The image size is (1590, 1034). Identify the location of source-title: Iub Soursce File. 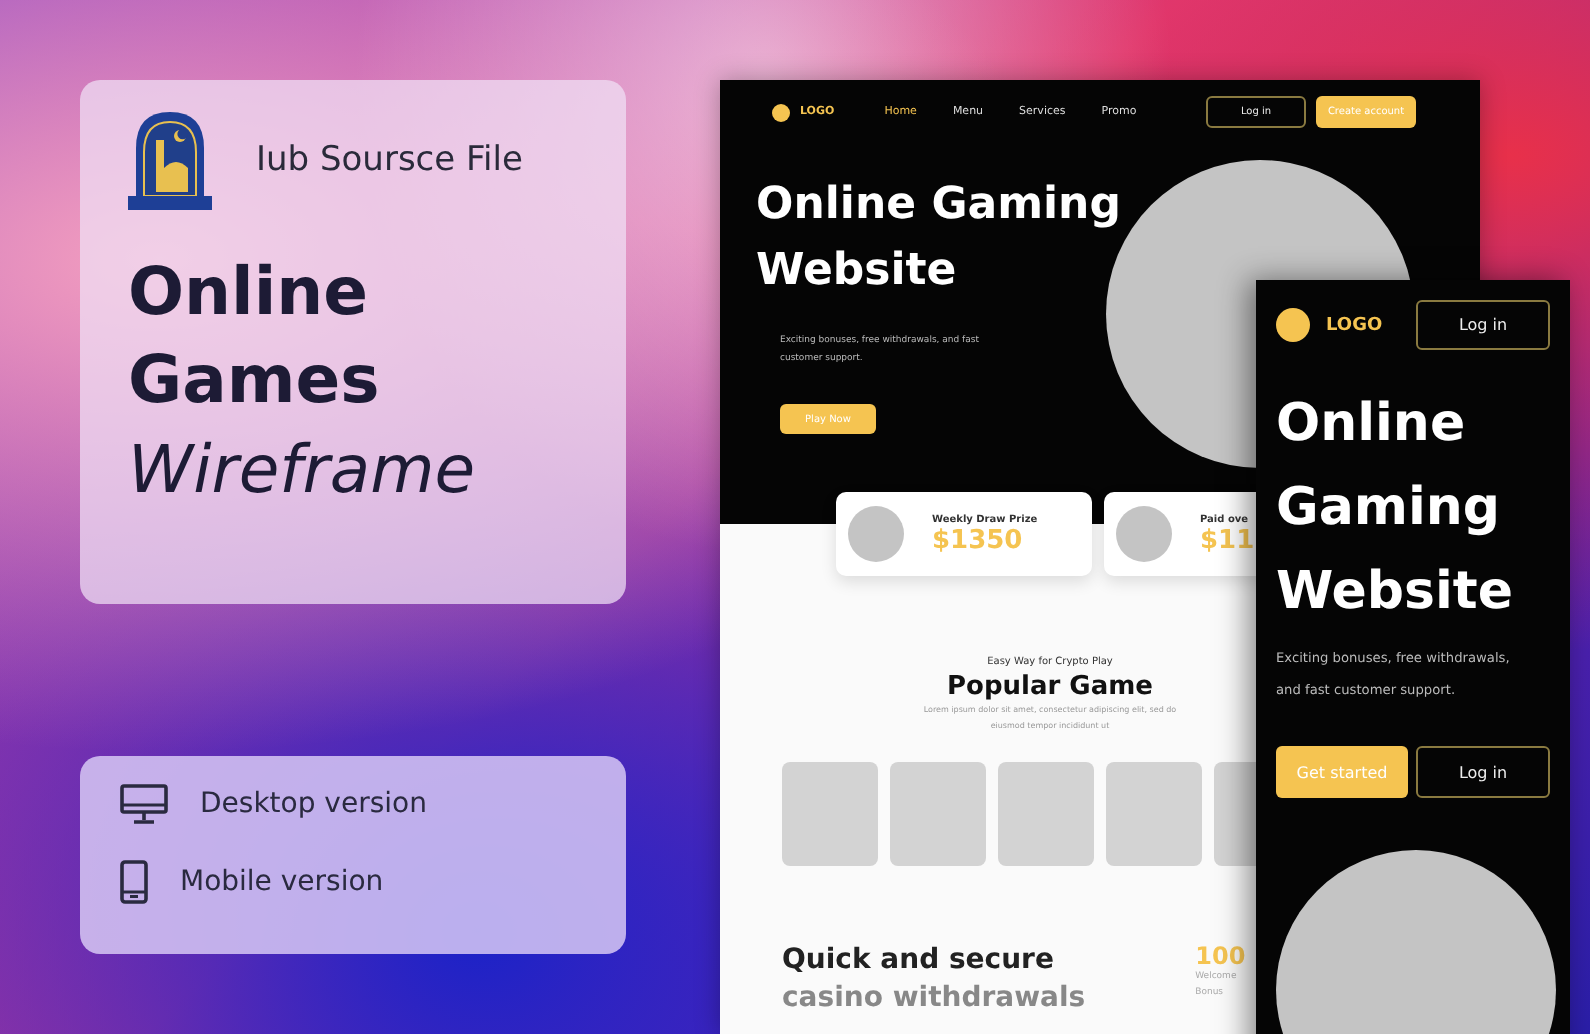
(389, 160).